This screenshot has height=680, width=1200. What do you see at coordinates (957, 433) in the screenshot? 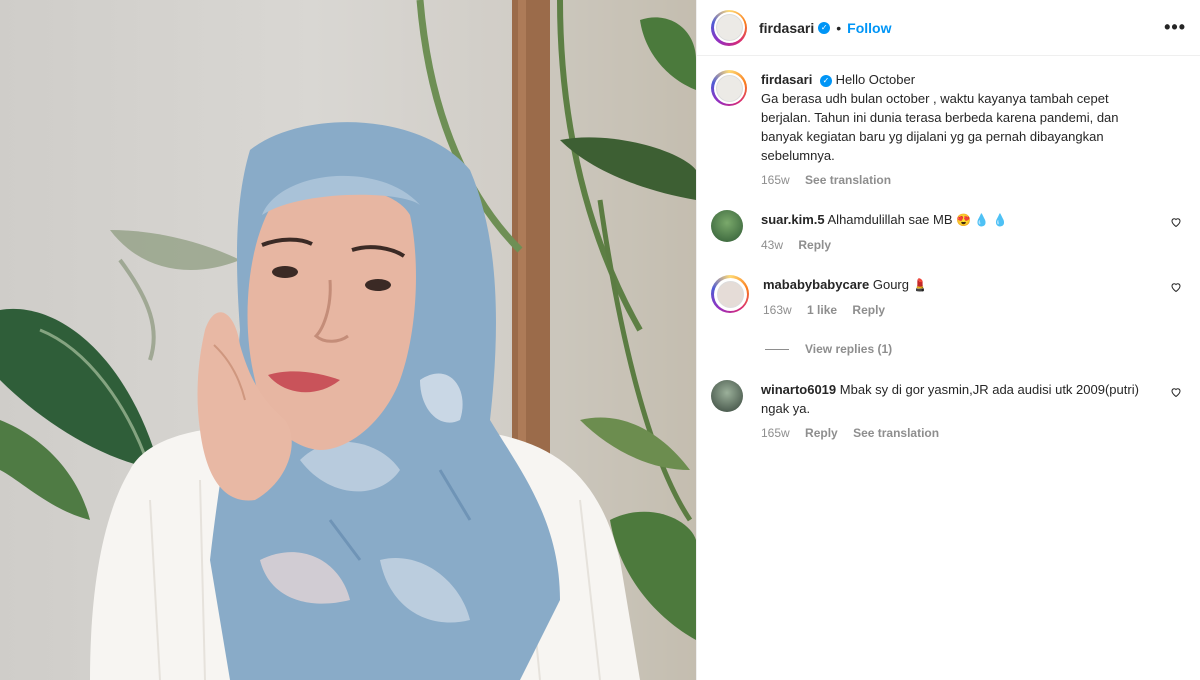
I see `comment-meta: 165w Reply See translation` at bounding box center [957, 433].